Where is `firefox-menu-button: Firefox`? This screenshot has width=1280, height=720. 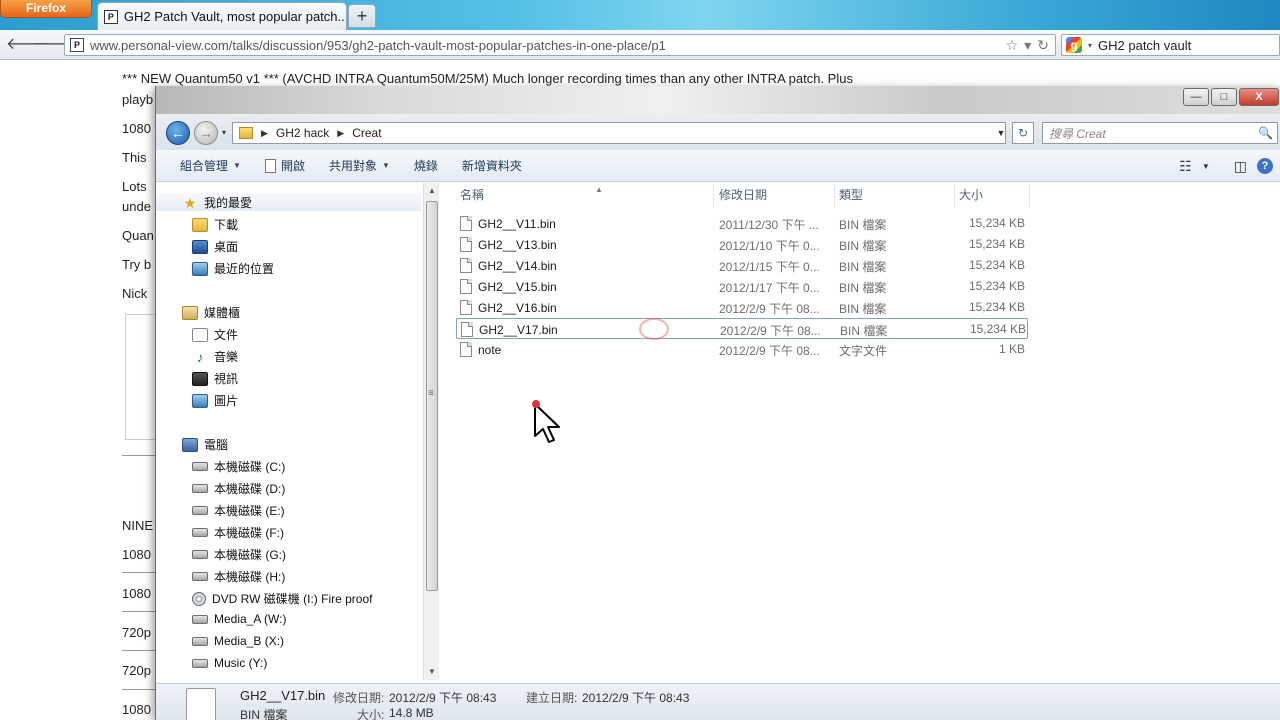 firefox-menu-button: Firefox is located at coordinates (46, 9).